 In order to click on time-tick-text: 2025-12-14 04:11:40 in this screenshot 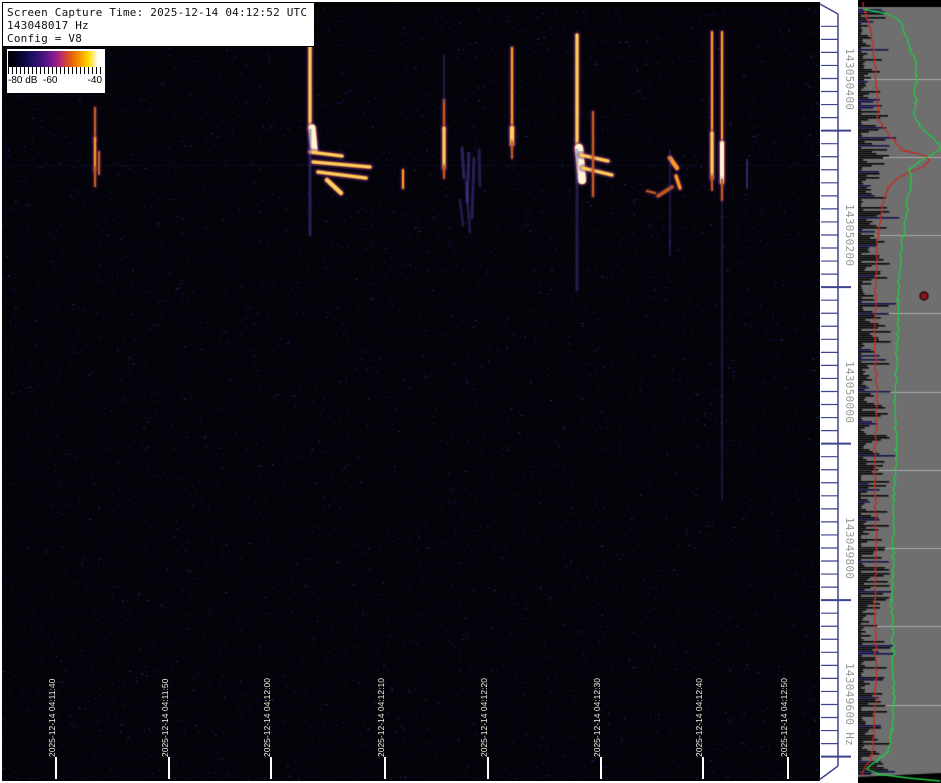, I will do `click(52, 717)`.